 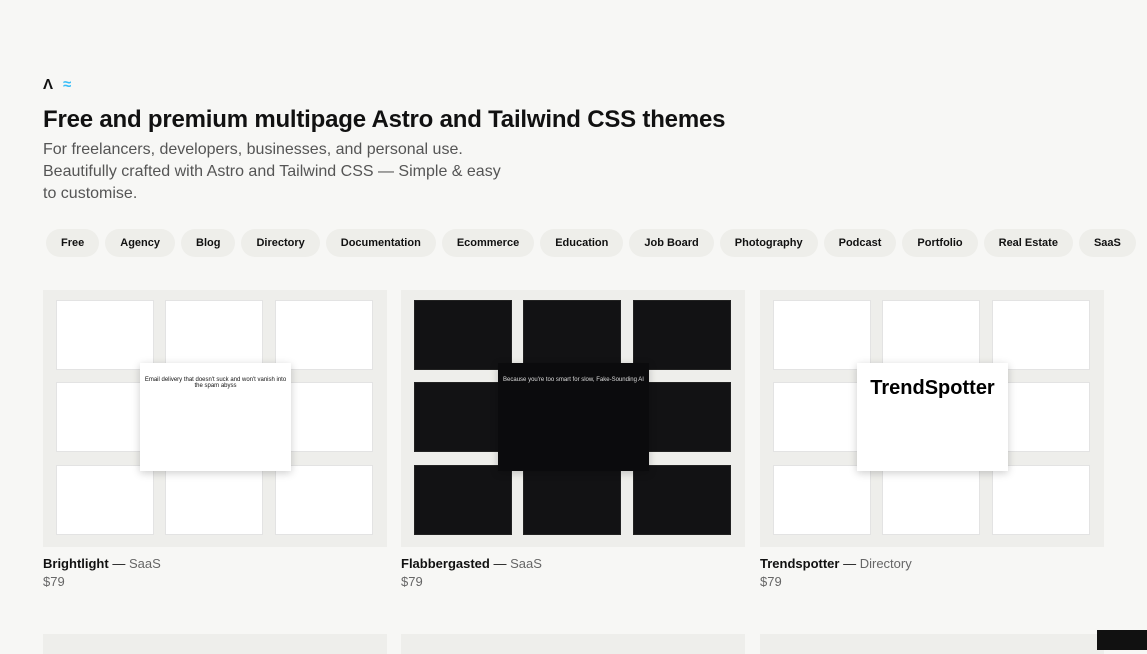 What do you see at coordinates (73, 243) in the screenshot?
I see `category-chip-free: Free` at bounding box center [73, 243].